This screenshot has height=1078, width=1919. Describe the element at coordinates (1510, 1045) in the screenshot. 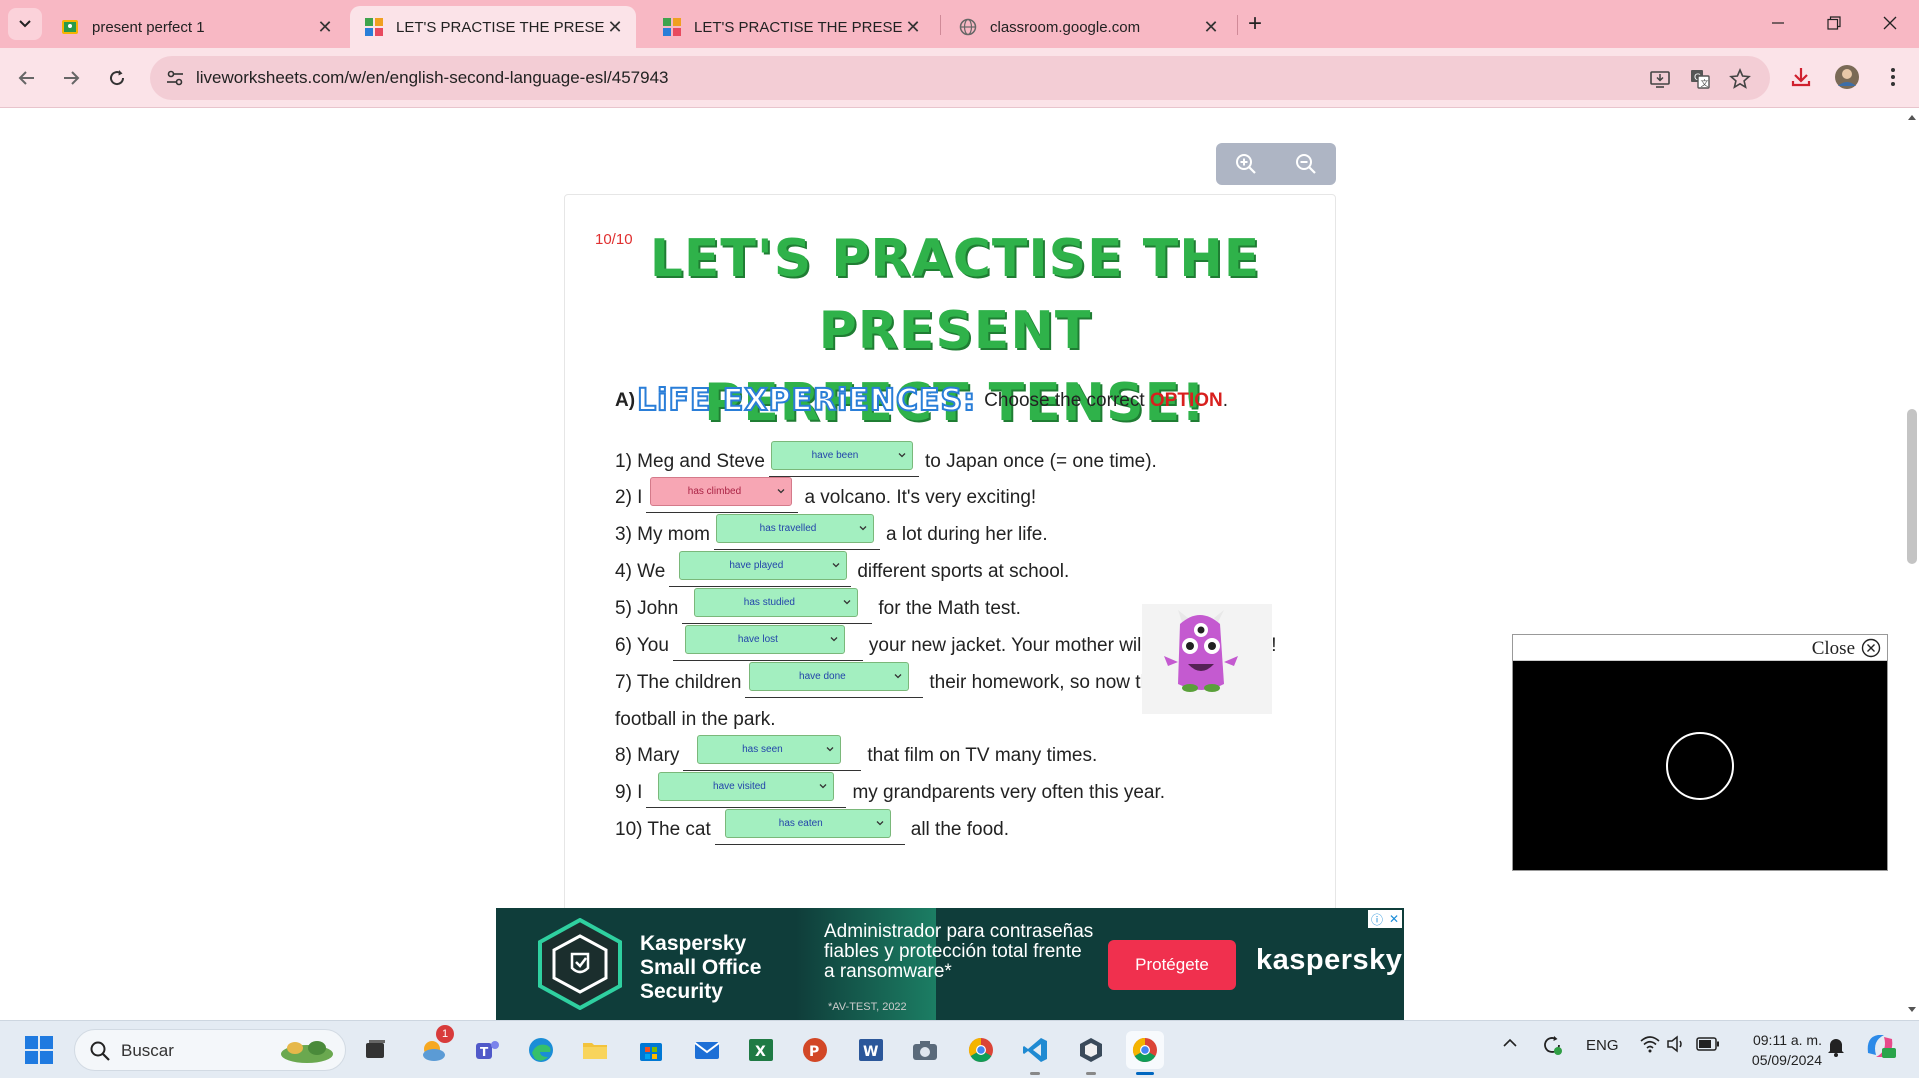

I see `tray-overflow-chevron-icon` at that location.